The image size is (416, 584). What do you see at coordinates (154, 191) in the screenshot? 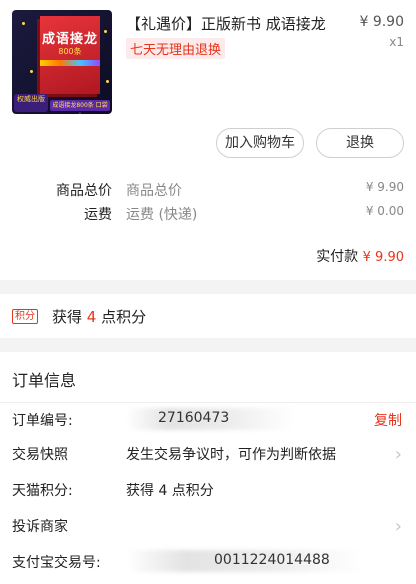
I see `goods-total-value: 商品总价` at bounding box center [154, 191].